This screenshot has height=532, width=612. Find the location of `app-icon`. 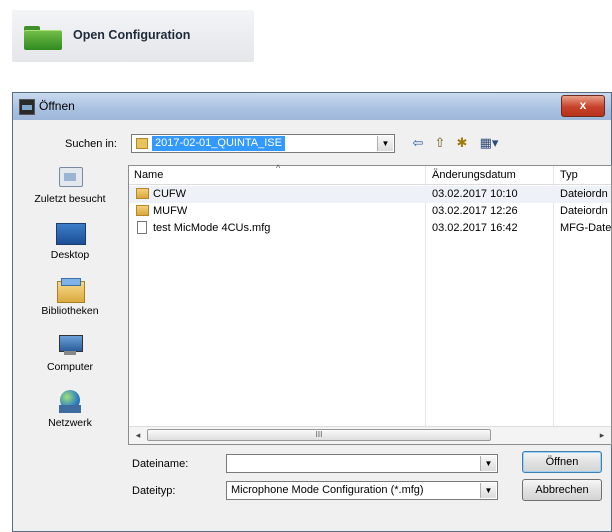

app-icon is located at coordinates (27, 107).